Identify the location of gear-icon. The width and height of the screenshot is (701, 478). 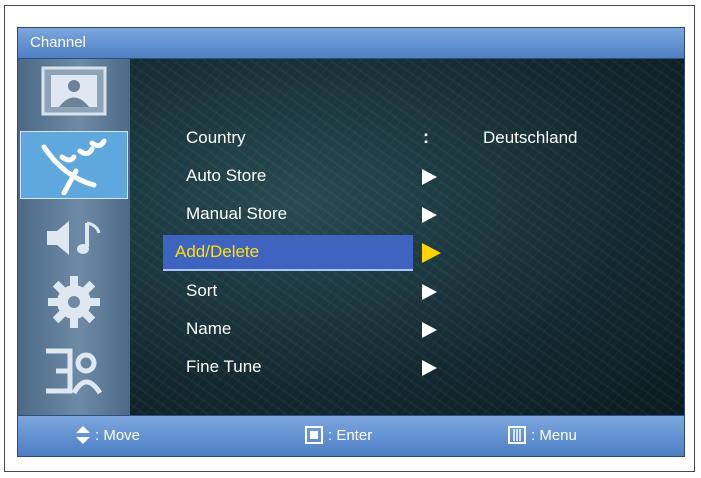
(74, 302).